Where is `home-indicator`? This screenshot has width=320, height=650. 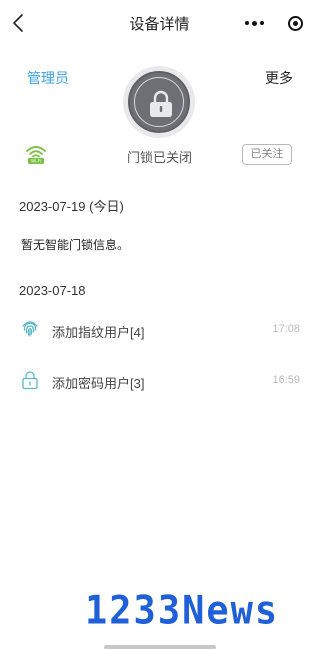
home-indicator is located at coordinates (160, 647).